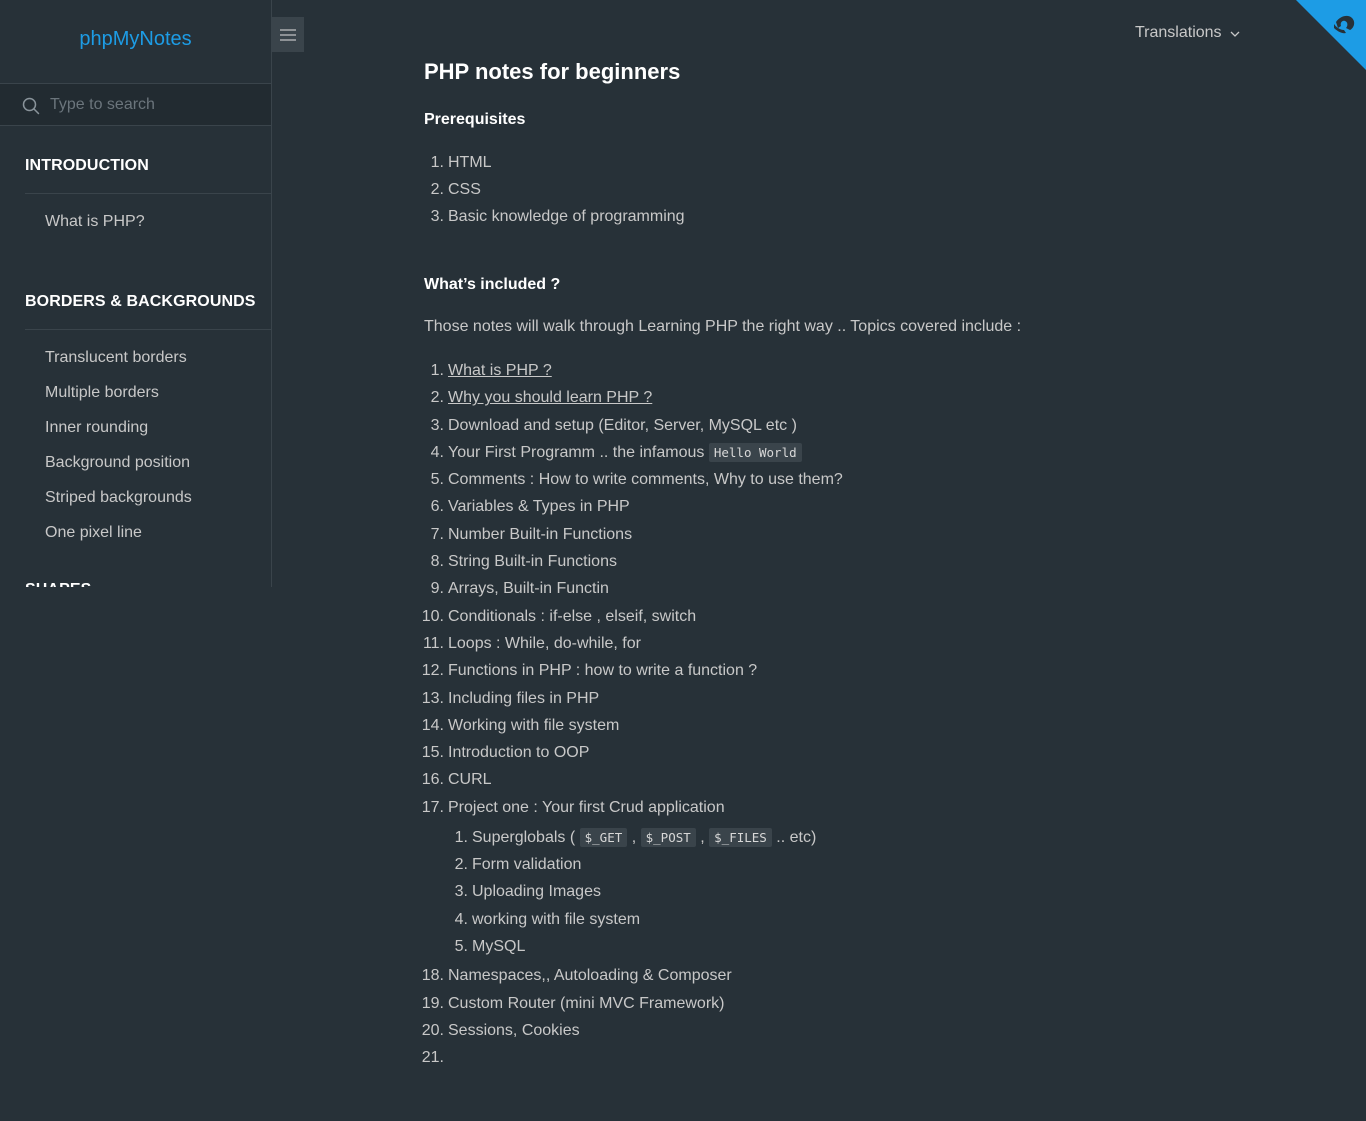  Describe the element at coordinates (524, 837) in the screenshot. I see `list-text: Superglobals (` at that location.